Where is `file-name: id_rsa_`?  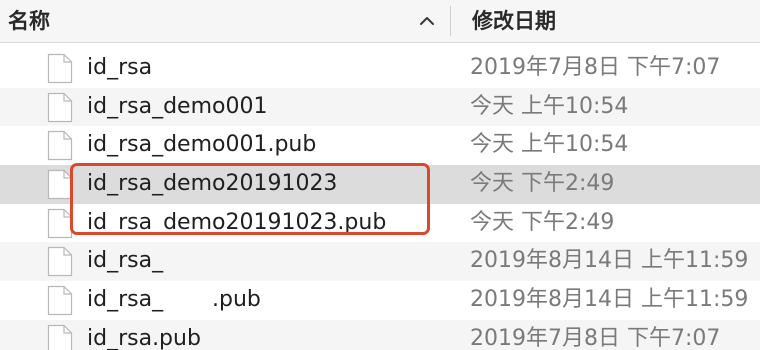
file-name: id_rsa_ is located at coordinates (125, 261).